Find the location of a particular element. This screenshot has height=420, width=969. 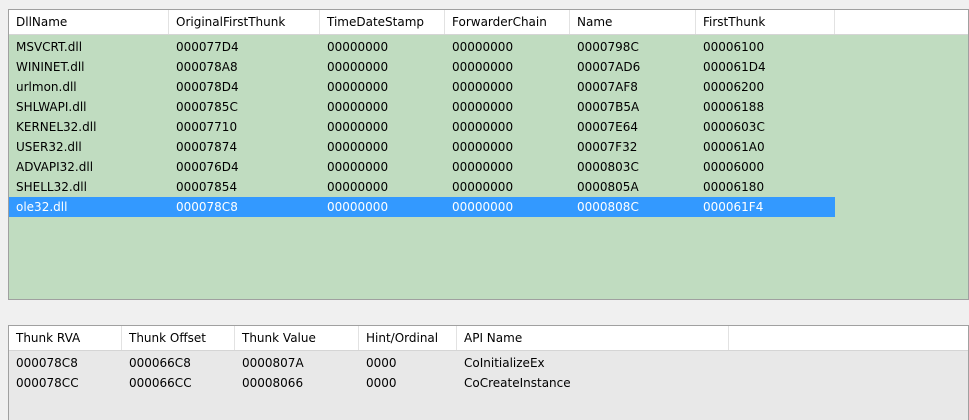

import-cell: 00006100 is located at coordinates (734, 47).